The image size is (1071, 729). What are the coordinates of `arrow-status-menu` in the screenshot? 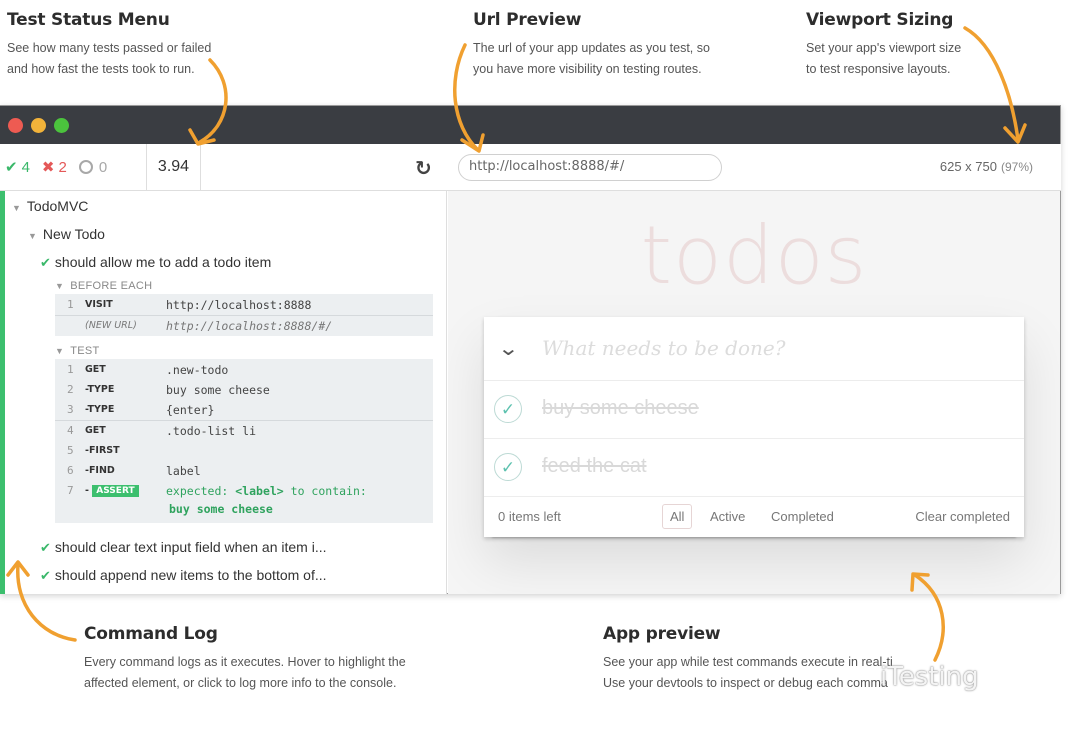 It's located at (213, 101).